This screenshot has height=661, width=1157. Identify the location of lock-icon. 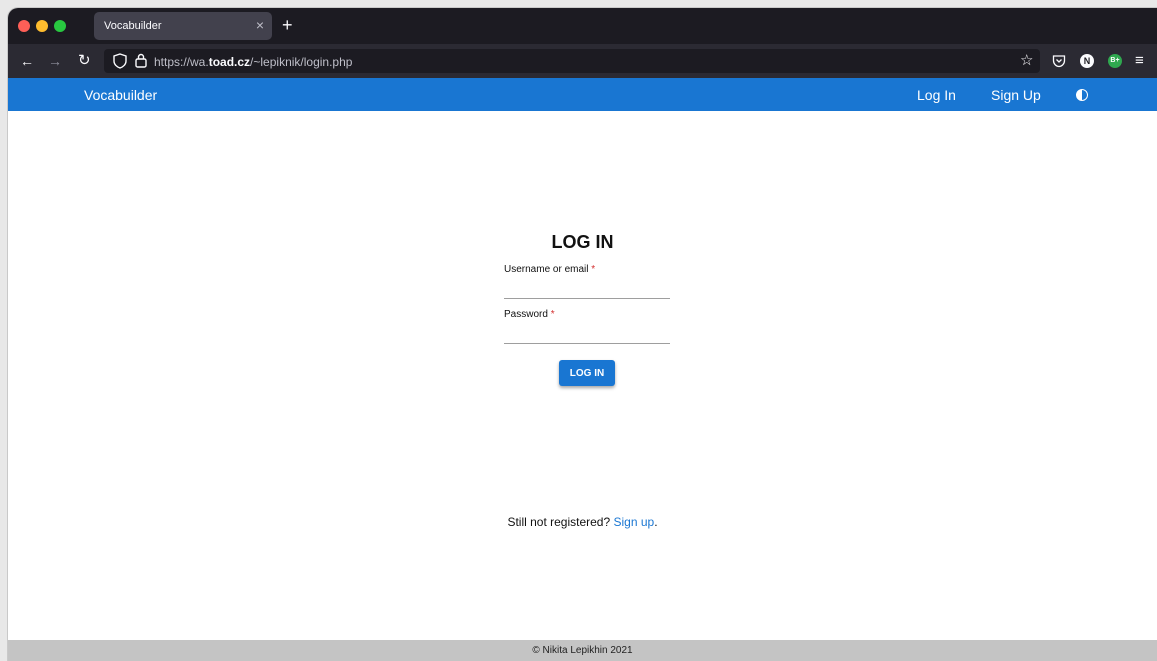
(141, 60).